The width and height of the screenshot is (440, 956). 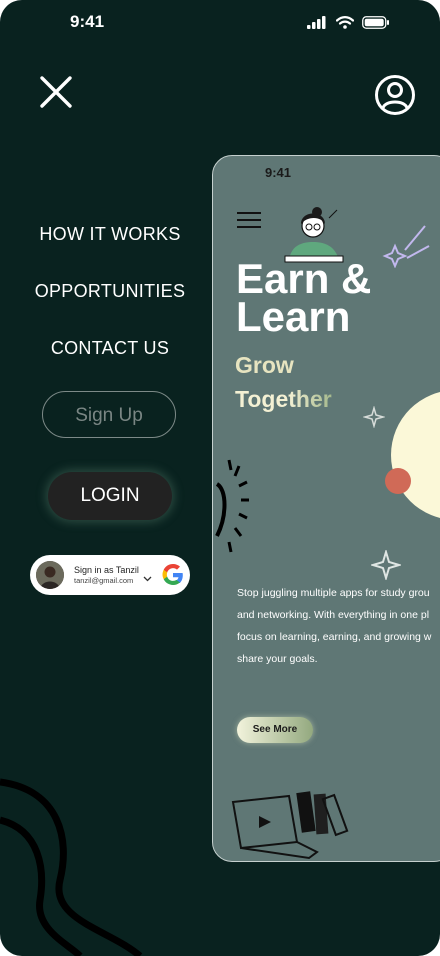 I want to click on signal-icon, so click(x=316, y=23).